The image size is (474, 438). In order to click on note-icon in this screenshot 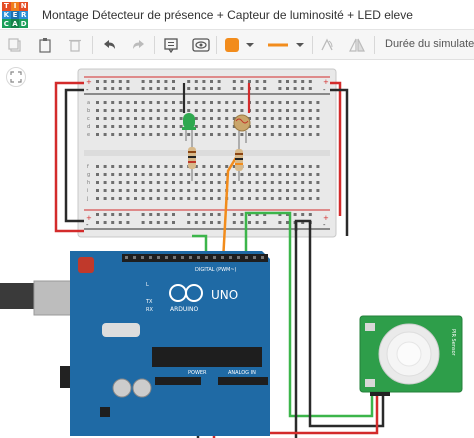, I will do `click(171, 45)`.